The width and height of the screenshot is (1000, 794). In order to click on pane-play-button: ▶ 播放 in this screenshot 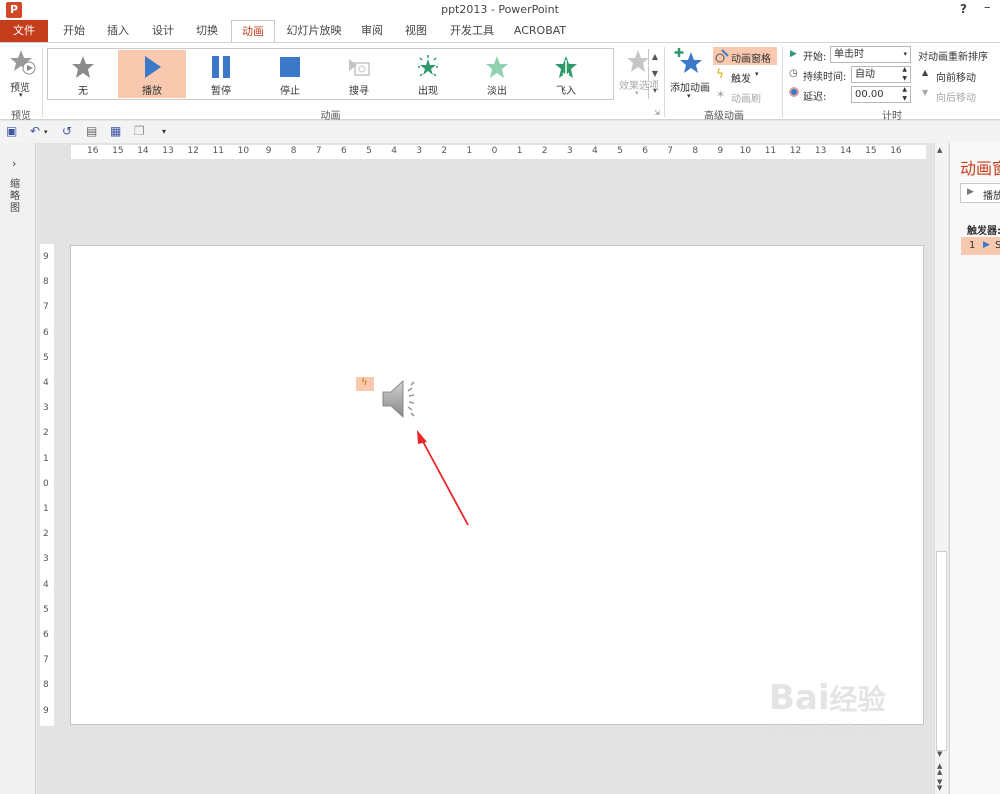, I will do `click(980, 193)`.